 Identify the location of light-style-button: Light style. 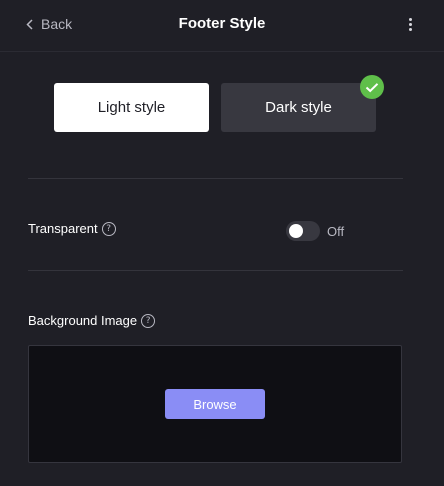
(131, 107).